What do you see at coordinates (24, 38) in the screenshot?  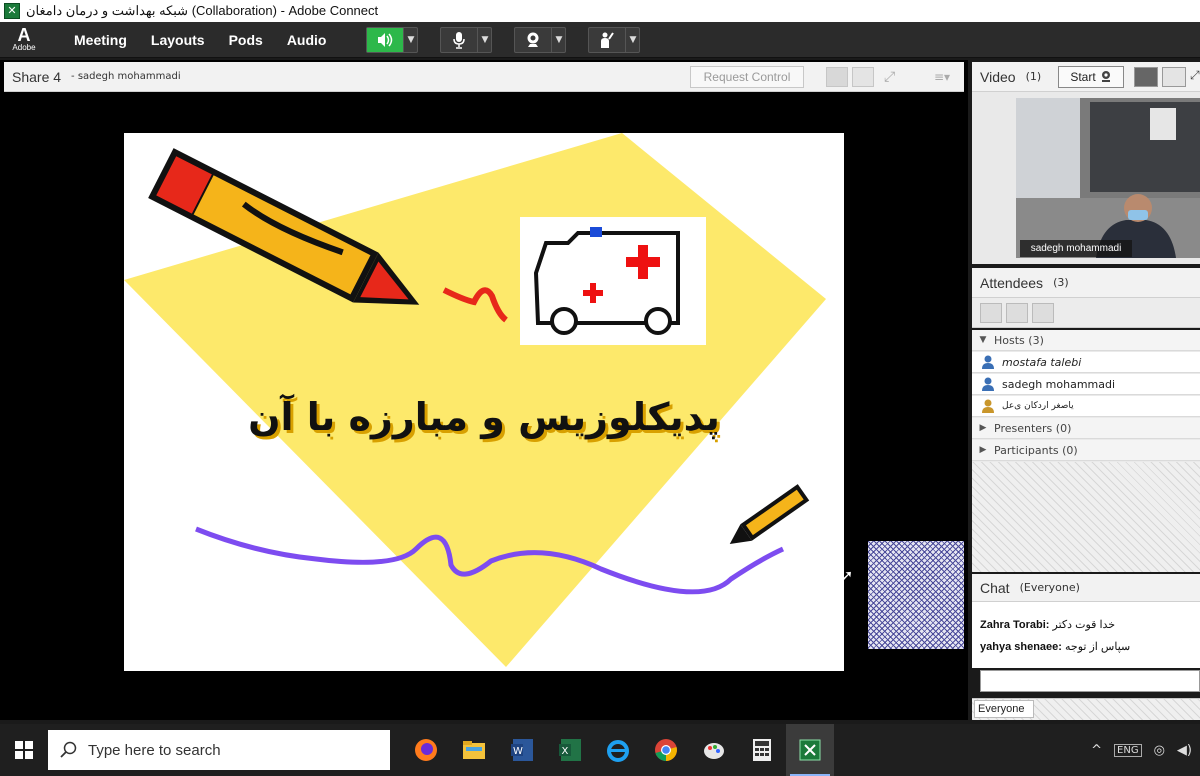 I see `adobe-logo: A Adobe` at bounding box center [24, 38].